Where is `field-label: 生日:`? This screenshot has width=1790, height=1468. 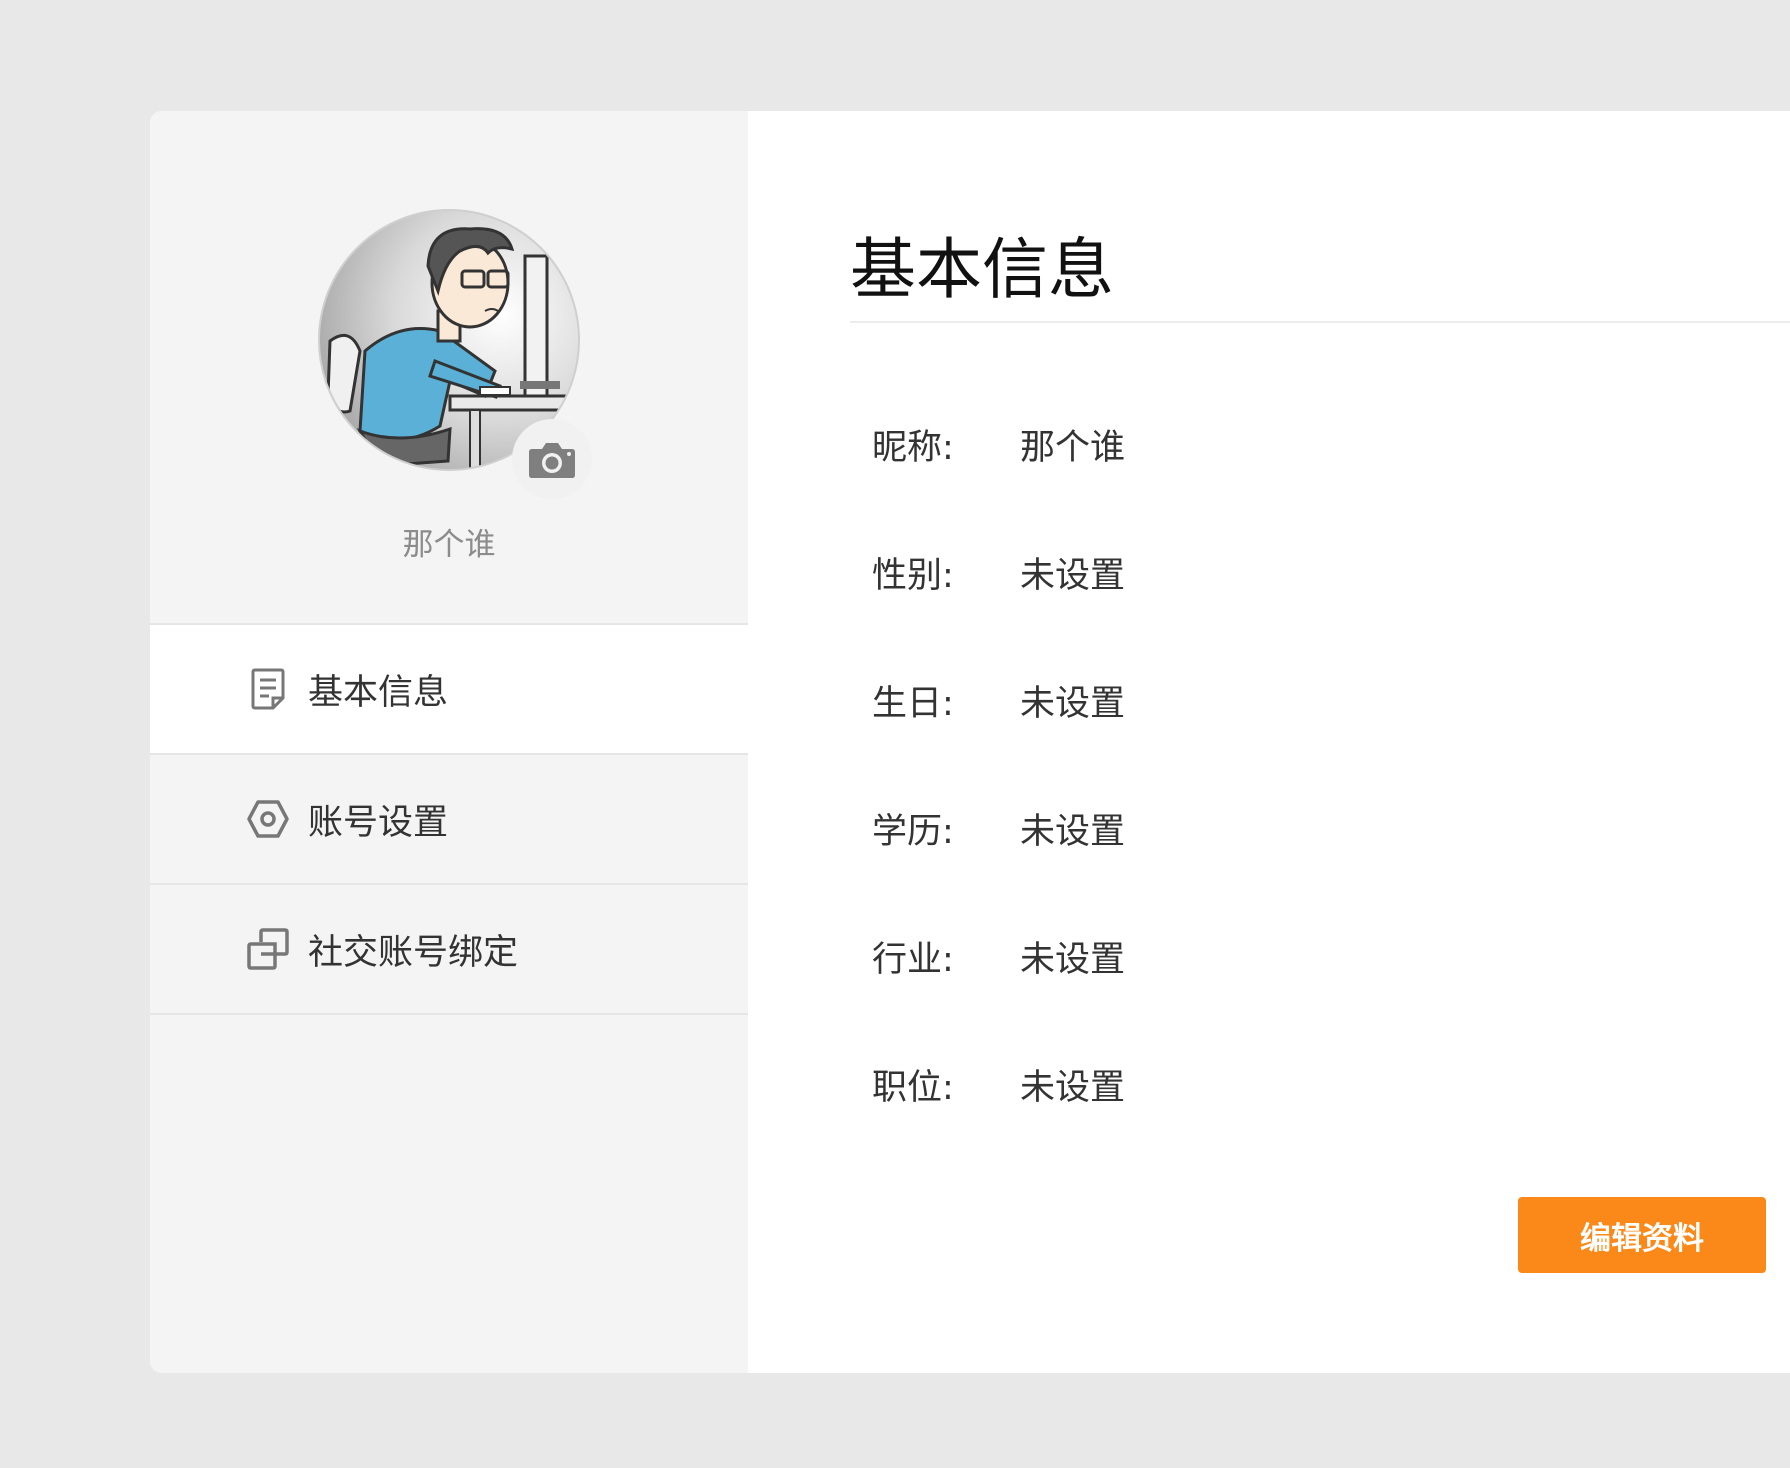
field-label: 生日: is located at coordinates (913, 703).